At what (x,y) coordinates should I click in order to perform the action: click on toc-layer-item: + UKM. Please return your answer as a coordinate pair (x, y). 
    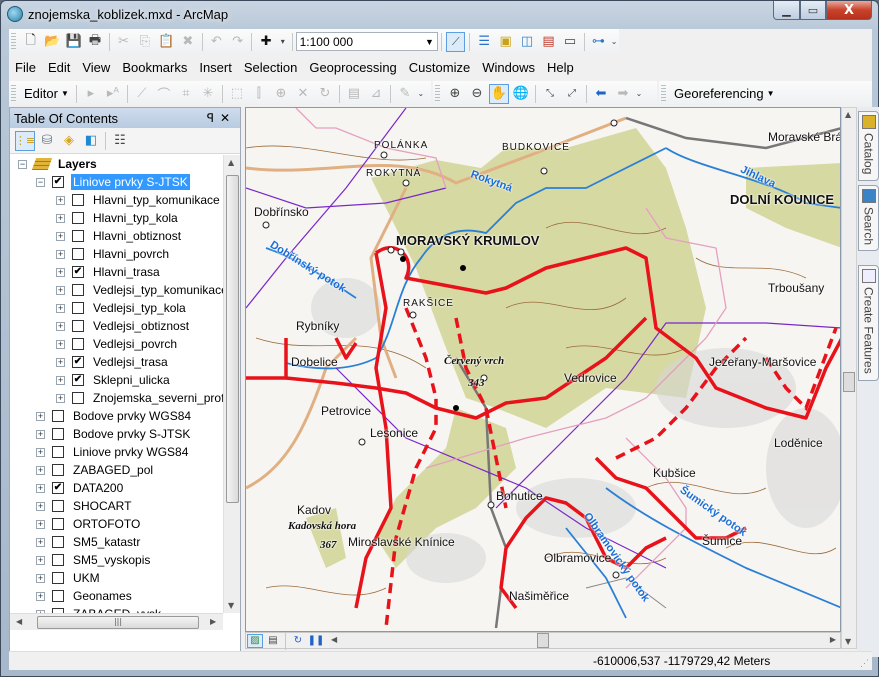
    Looking at the image, I should click on (116, 578).